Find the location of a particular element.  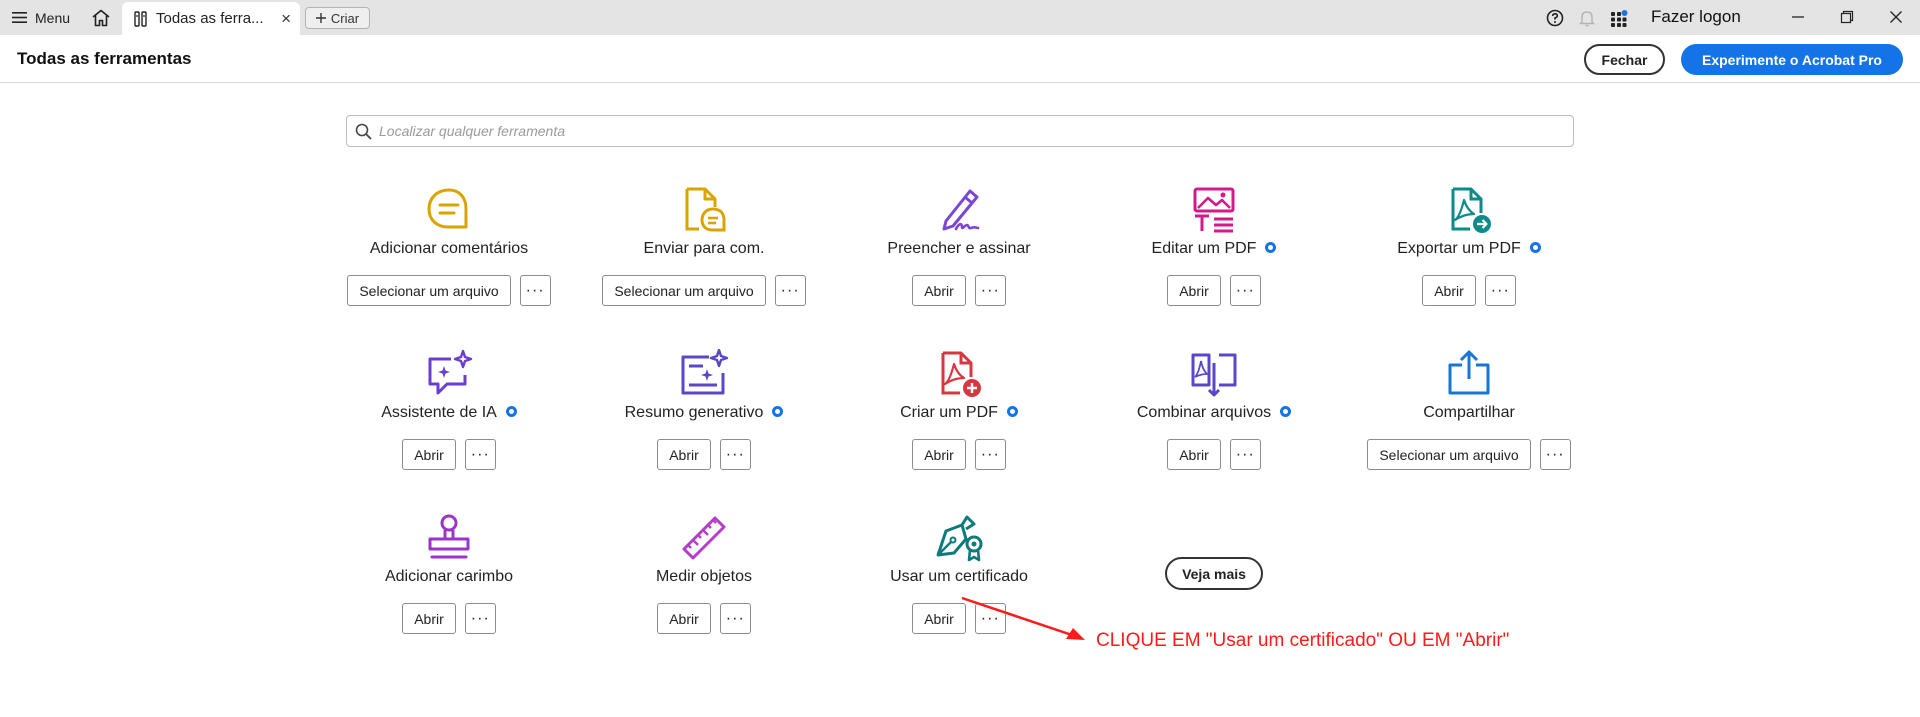

tool-name: Exportar um PDF is located at coordinates (1469, 249).